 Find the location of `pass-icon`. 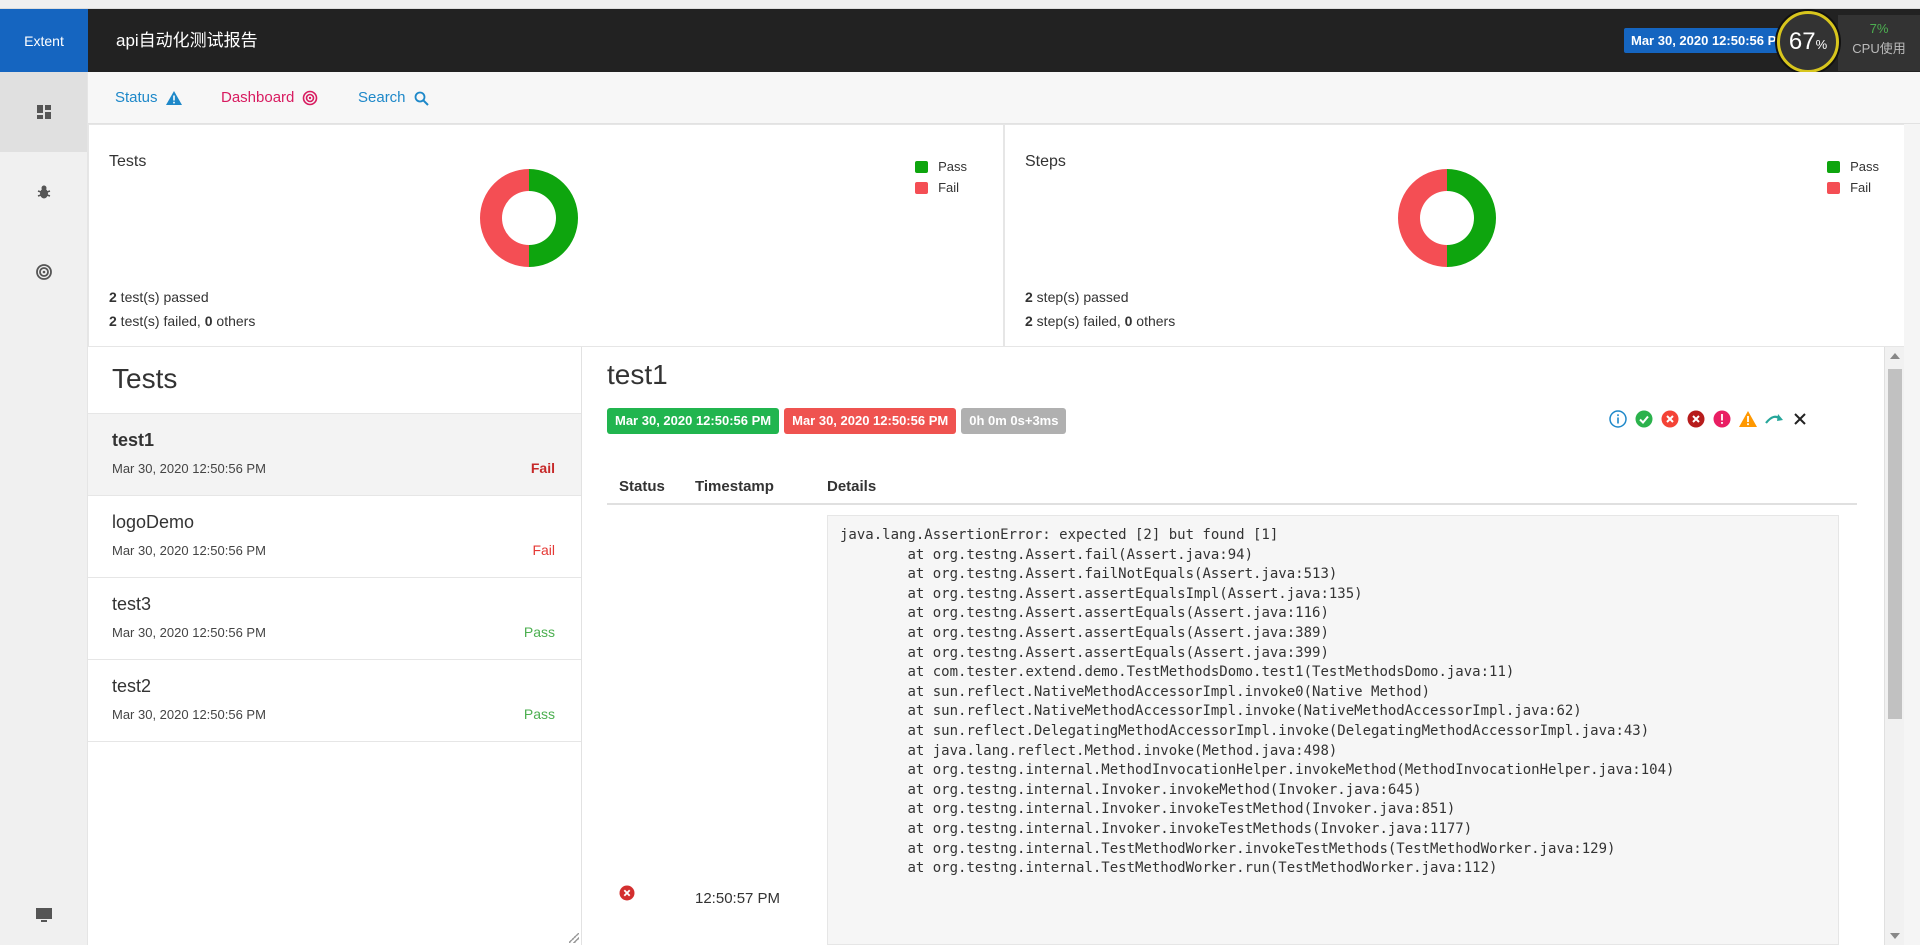

pass-icon is located at coordinates (1644, 419).